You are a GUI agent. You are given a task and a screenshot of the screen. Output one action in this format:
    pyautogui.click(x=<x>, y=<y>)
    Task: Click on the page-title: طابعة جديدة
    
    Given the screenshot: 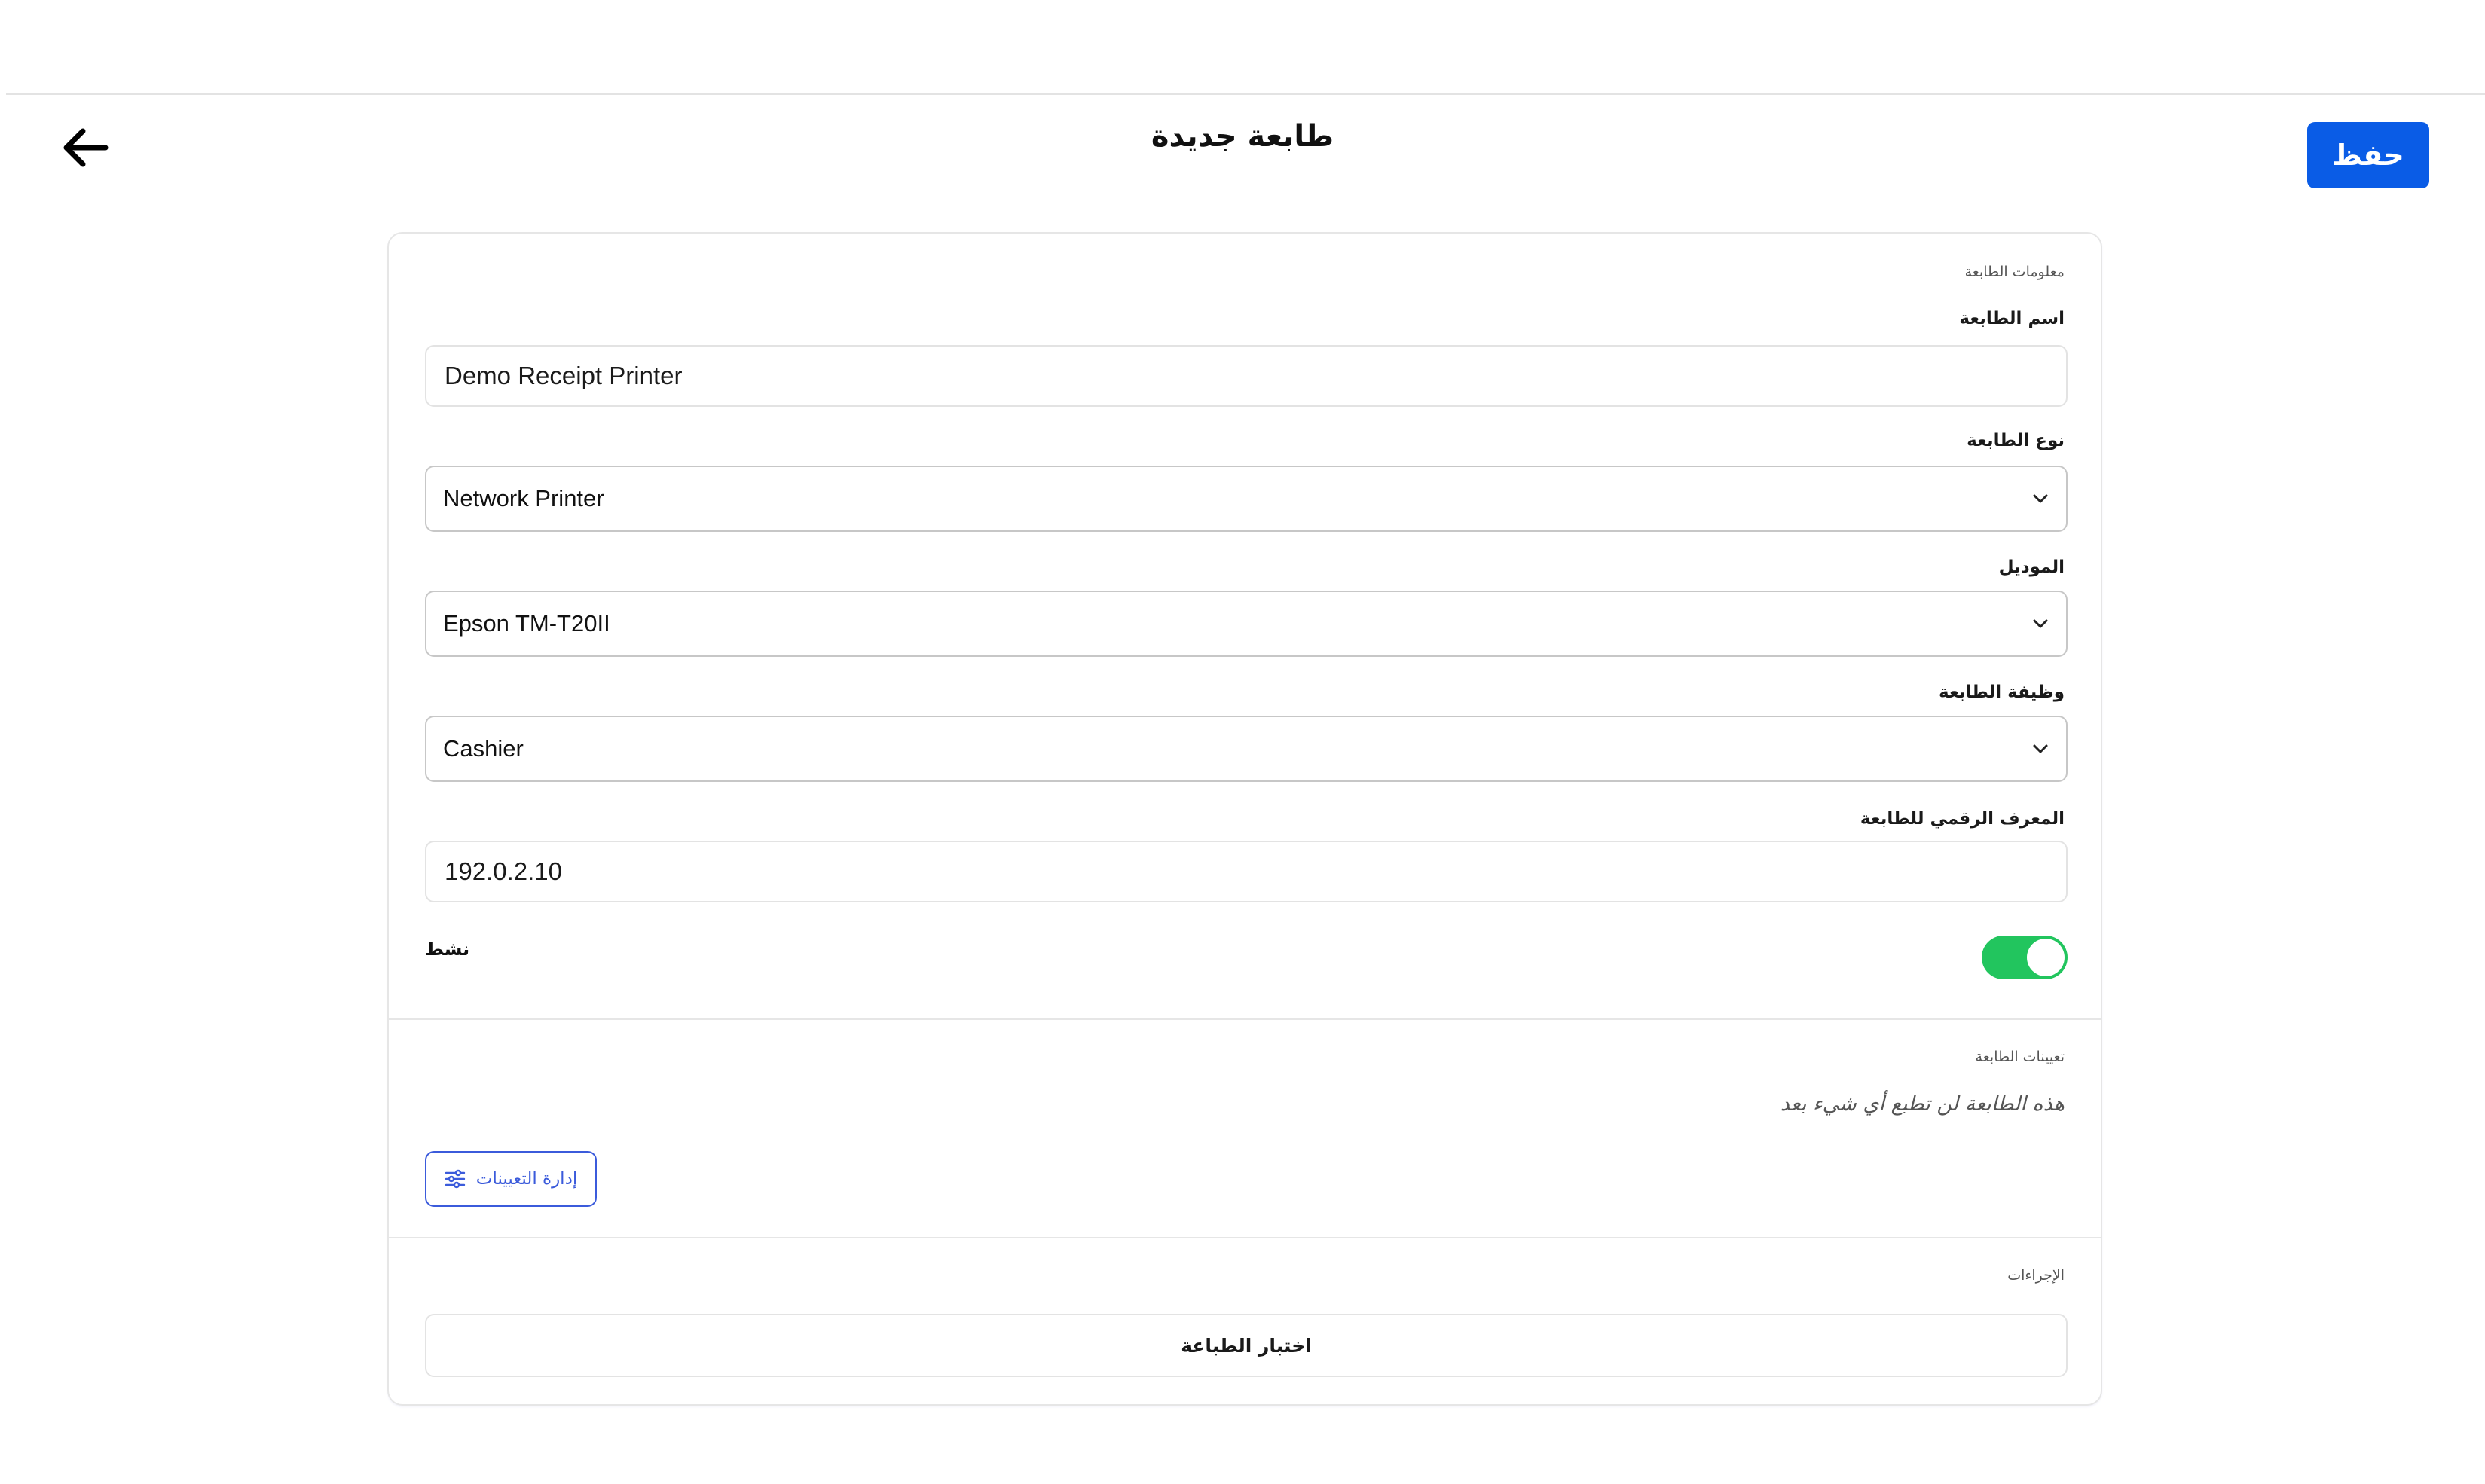 What is the action you would take?
    pyautogui.click(x=1242, y=136)
    